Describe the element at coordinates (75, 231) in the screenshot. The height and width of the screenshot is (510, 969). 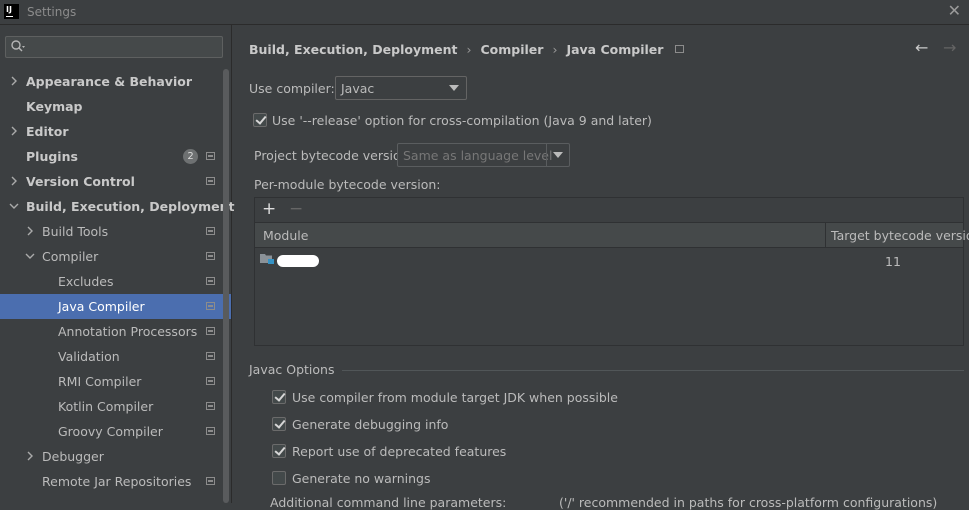
I see `sidebar-item-label: Build Tools` at that location.